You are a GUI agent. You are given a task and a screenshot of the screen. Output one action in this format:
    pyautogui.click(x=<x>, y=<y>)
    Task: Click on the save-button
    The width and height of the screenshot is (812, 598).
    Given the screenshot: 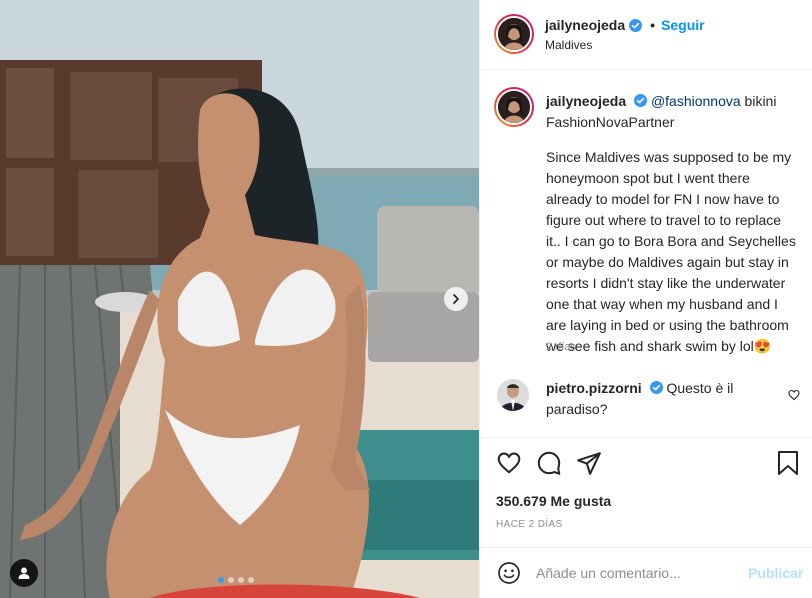 What is the action you would take?
    pyautogui.click(x=788, y=464)
    